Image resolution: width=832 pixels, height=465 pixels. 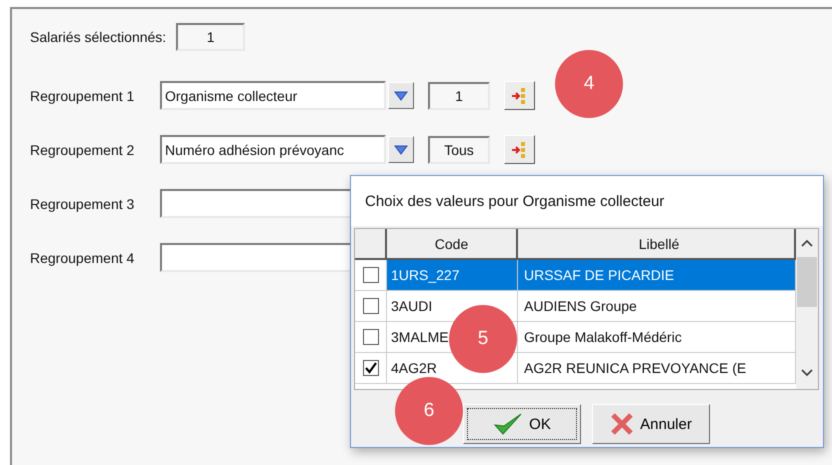 I want to click on scrollbar, so click(x=807, y=309).